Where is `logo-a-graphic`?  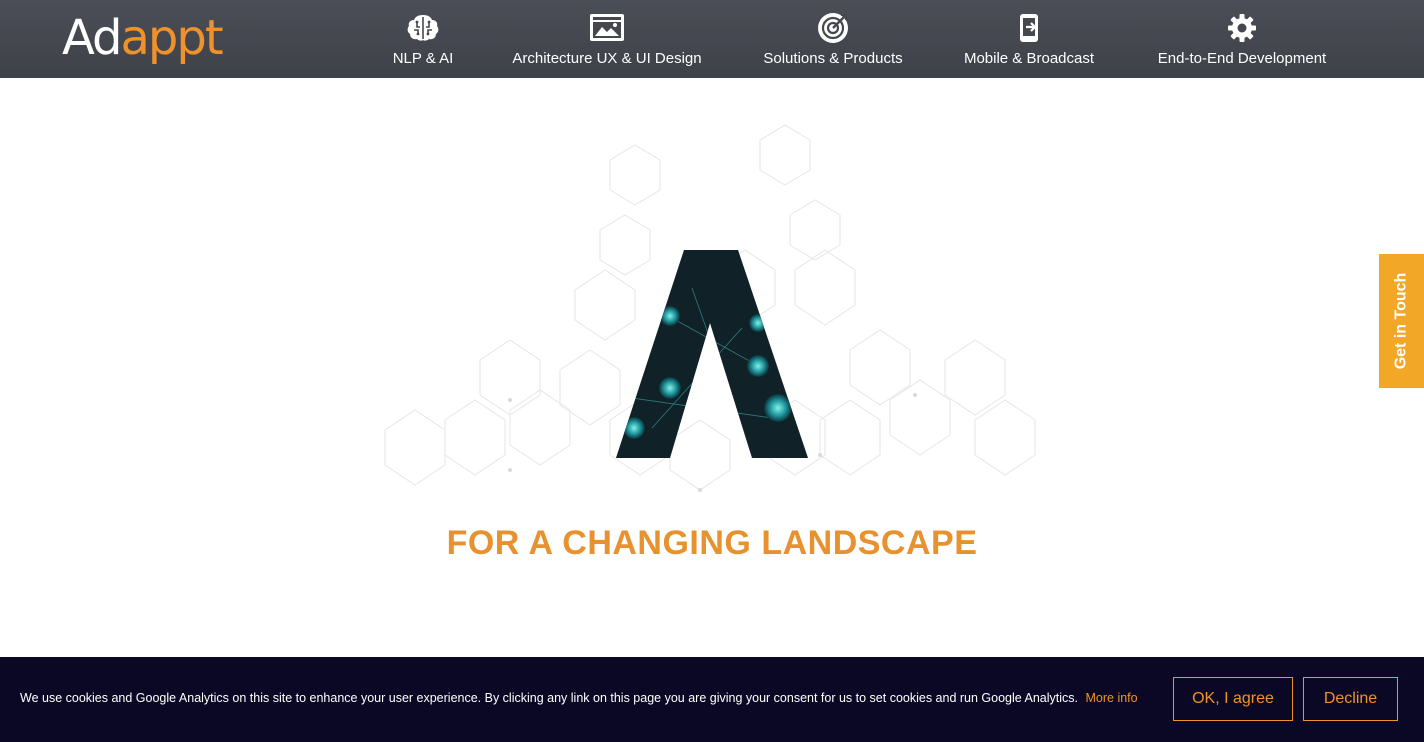
logo-a-graphic is located at coordinates (712, 354).